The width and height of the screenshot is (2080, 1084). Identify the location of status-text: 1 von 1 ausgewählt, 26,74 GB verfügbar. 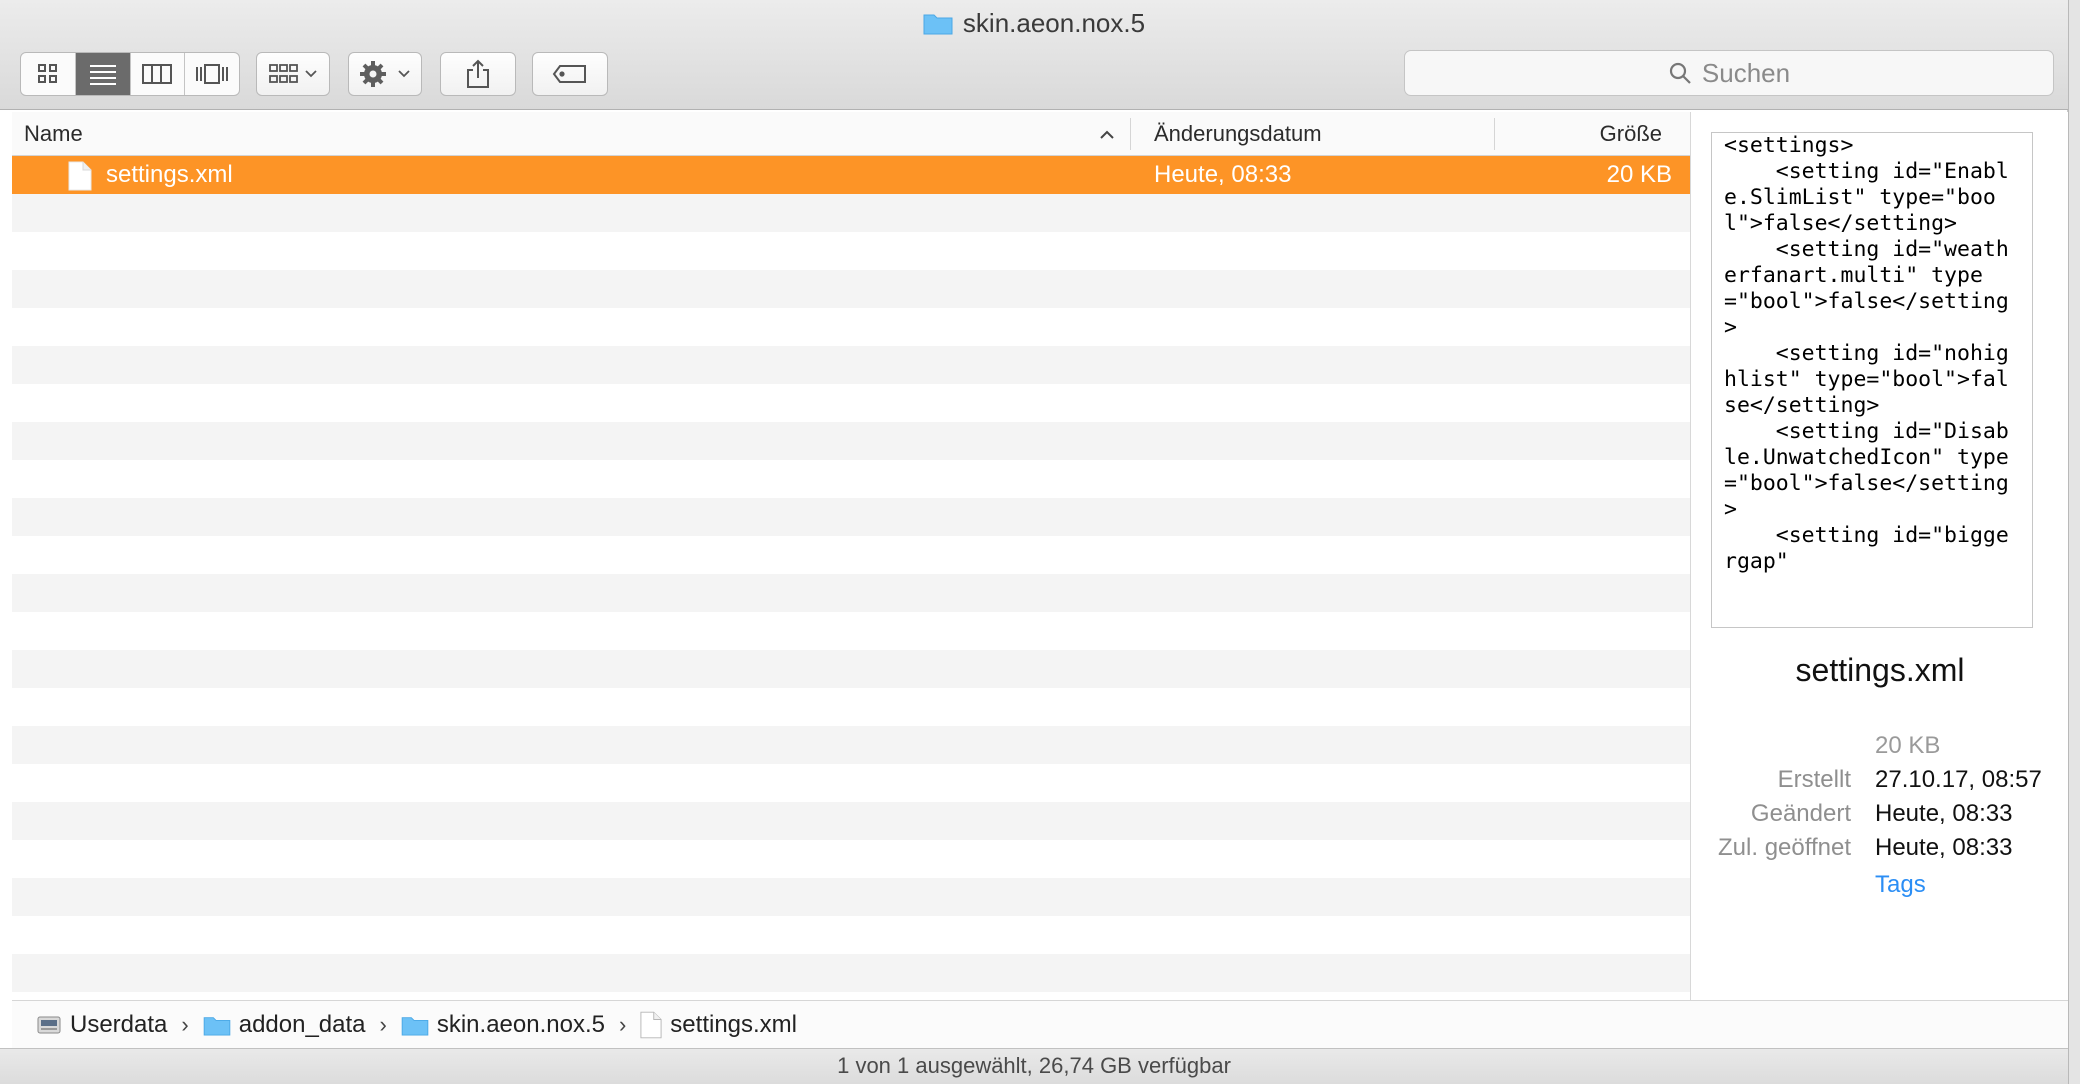
(1034, 1065).